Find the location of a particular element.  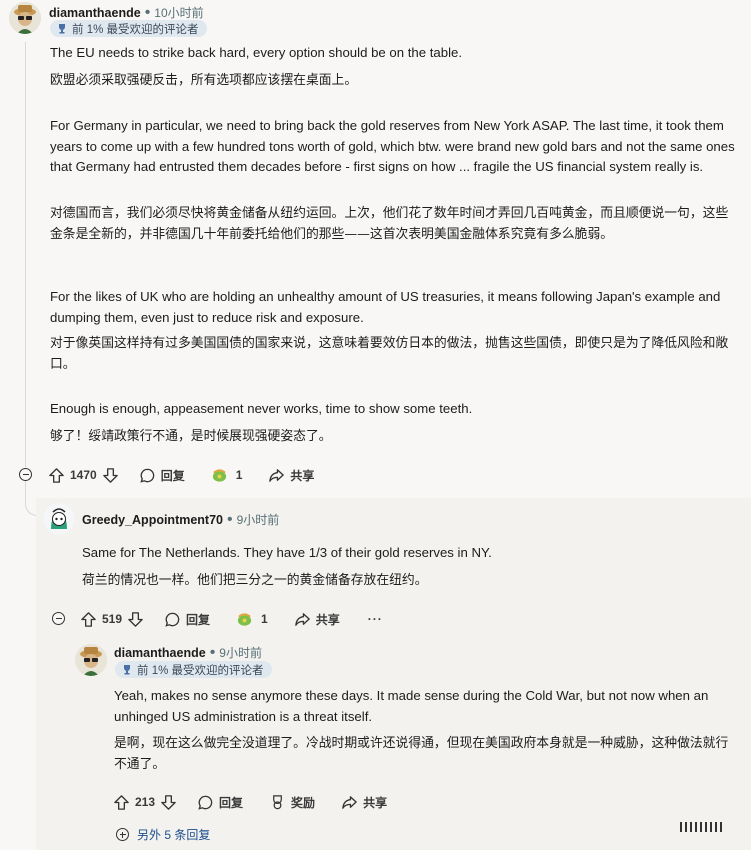

action-bar: 1470 回复 1 共享 is located at coordinates (181, 475).